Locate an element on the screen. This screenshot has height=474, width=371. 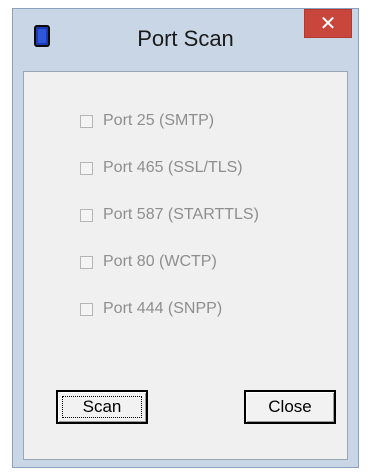
port-587-option: Port 587 (STARTTLS) is located at coordinates (169, 215).